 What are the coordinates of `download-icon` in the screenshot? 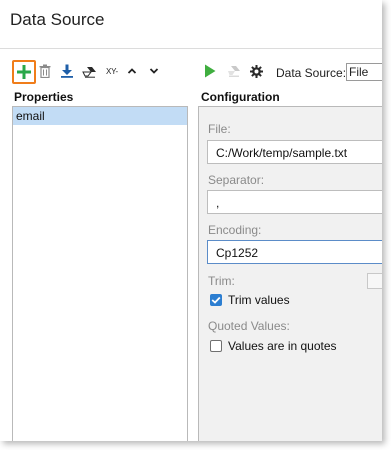 It's located at (67, 71).